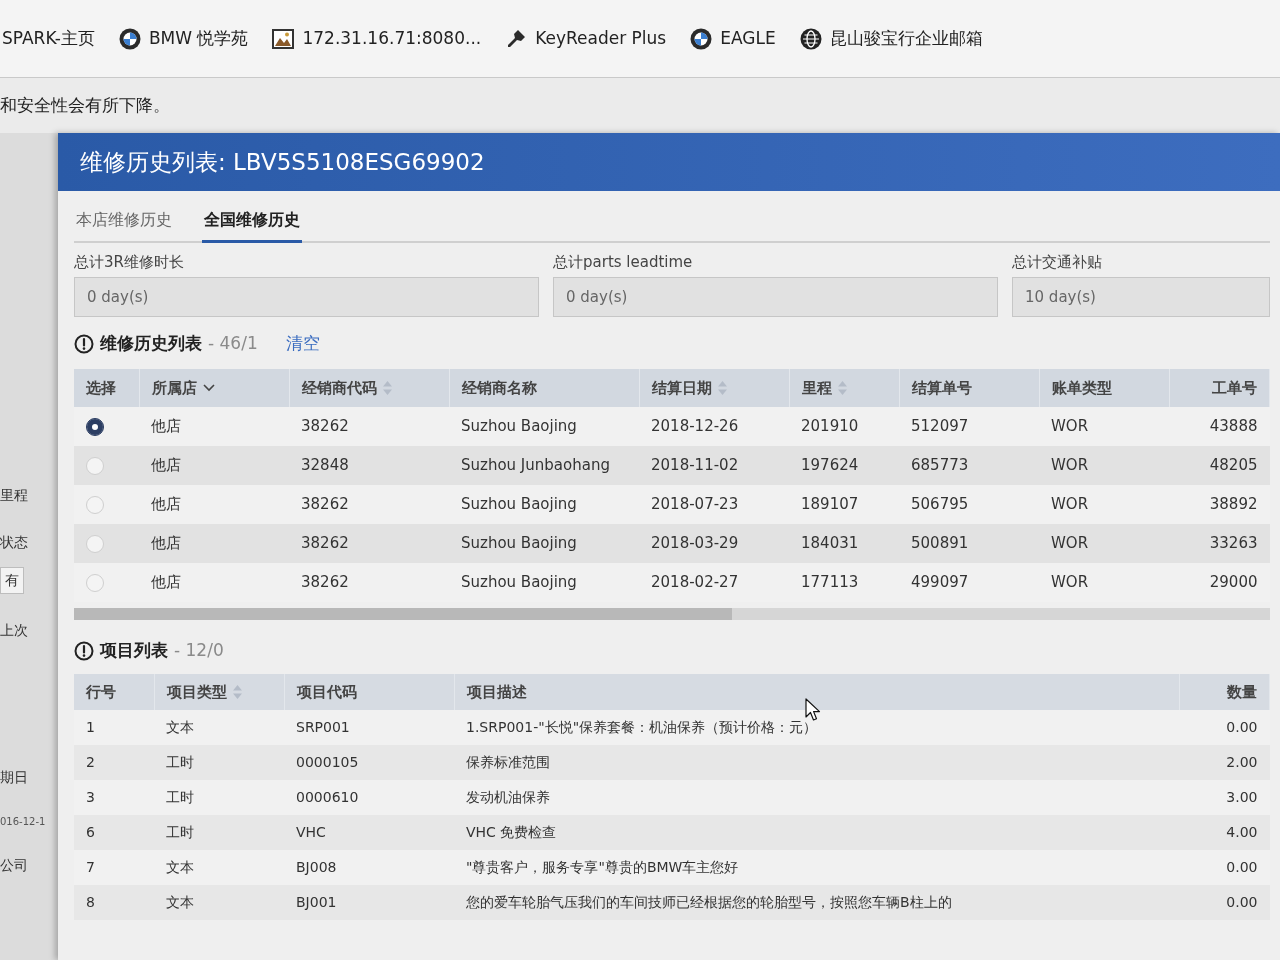 The height and width of the screenshot is (960, 1280). What do you see at coordinates (544, 388) in the screenshot?
I see `column-header: 经销商名称` at bounding box center [544, 388].